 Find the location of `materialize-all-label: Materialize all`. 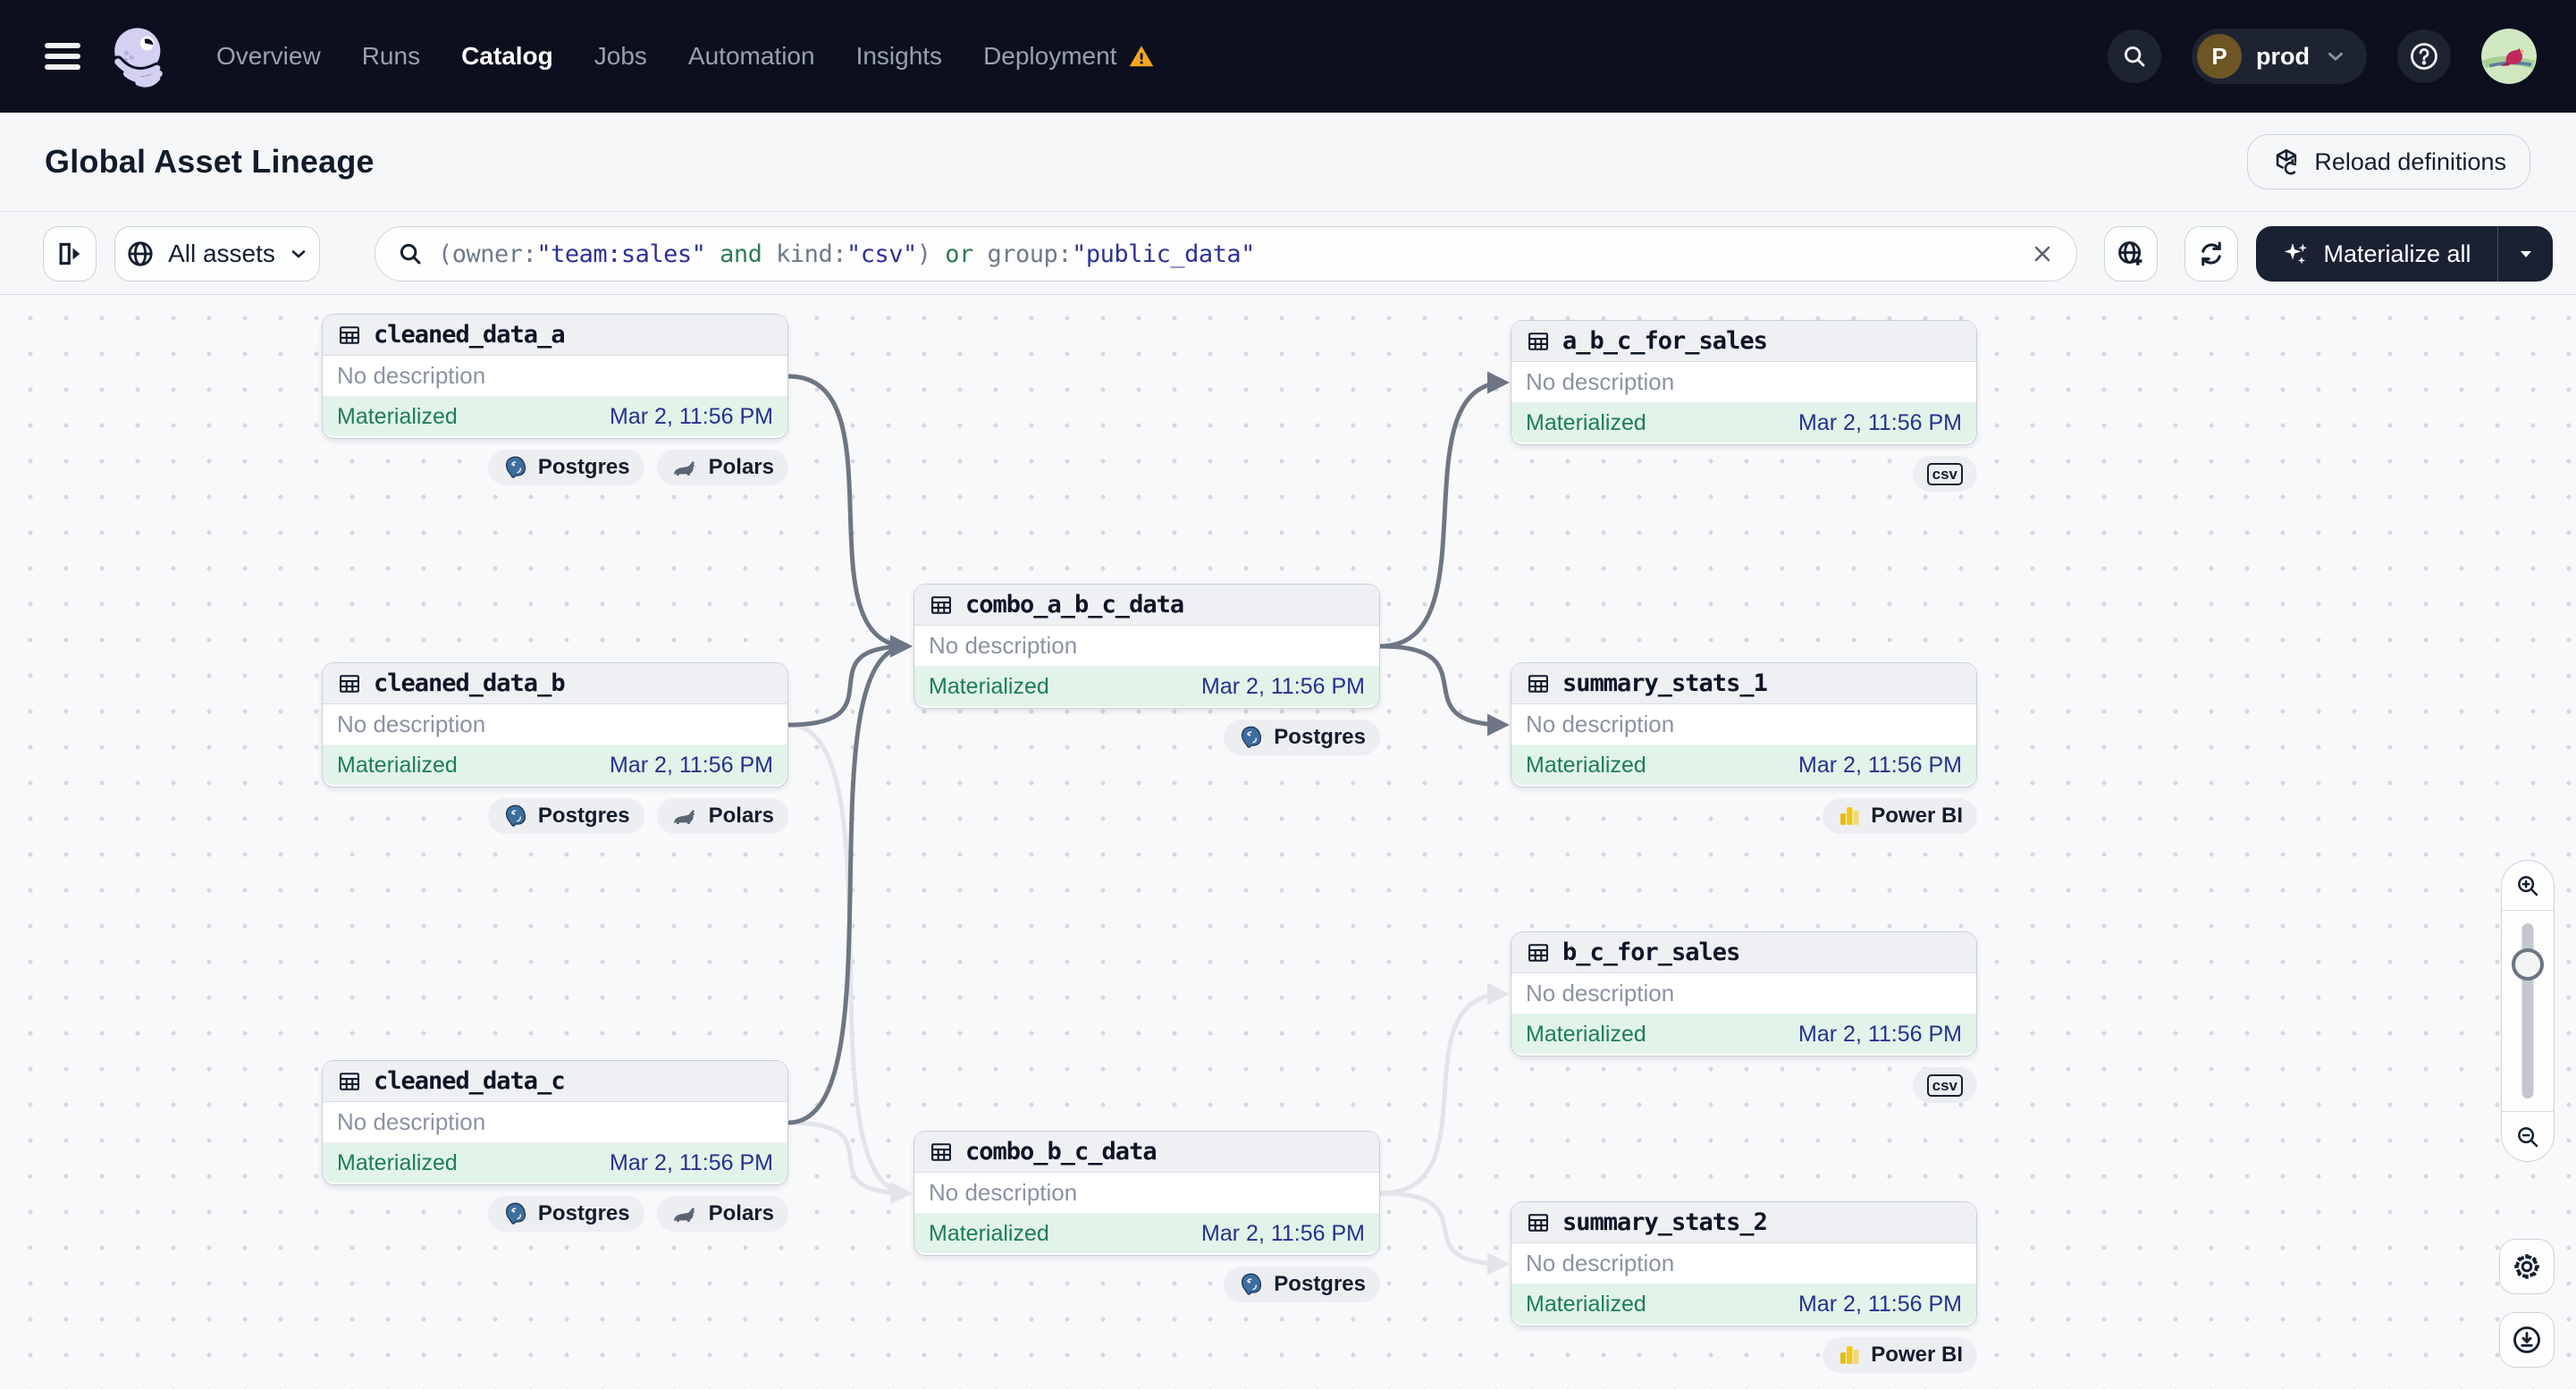

materialize-all-label: Materialize all is located at coordinates (2397, 253).